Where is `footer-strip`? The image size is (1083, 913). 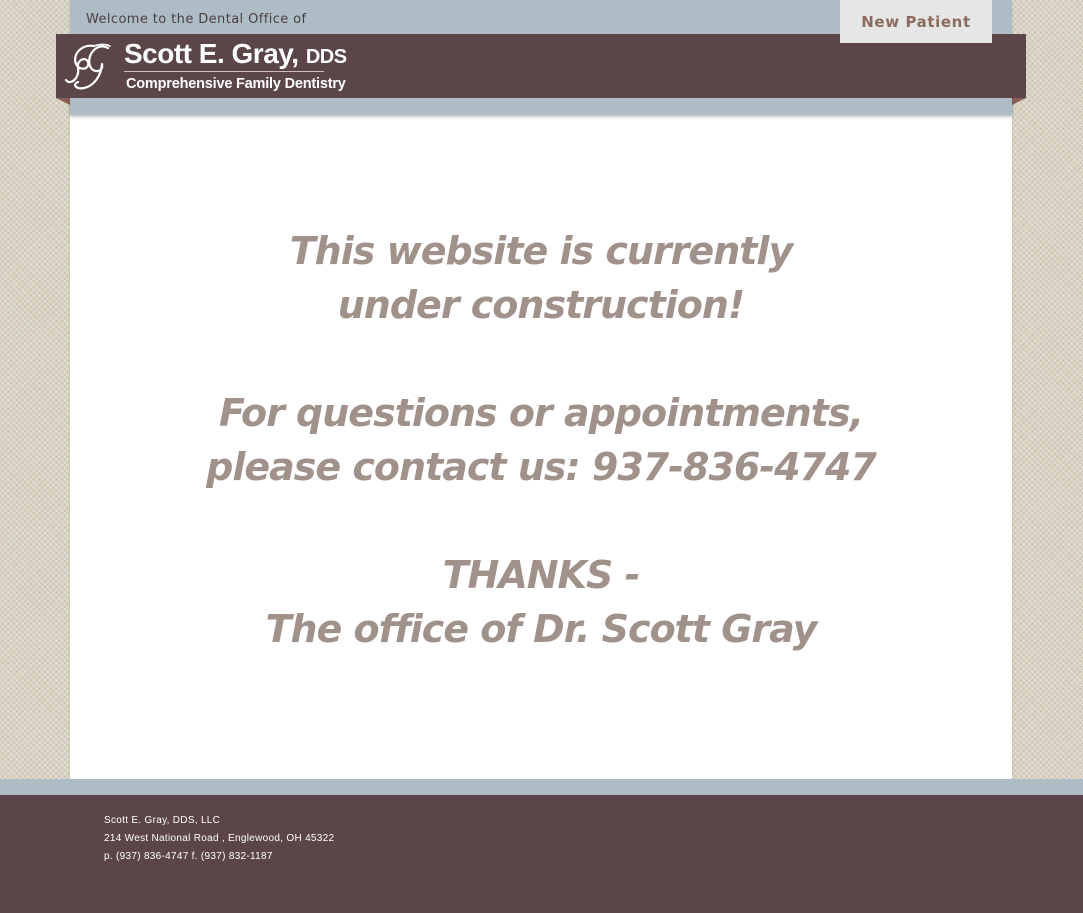 footer-strip is located at coordinates (541, 787).